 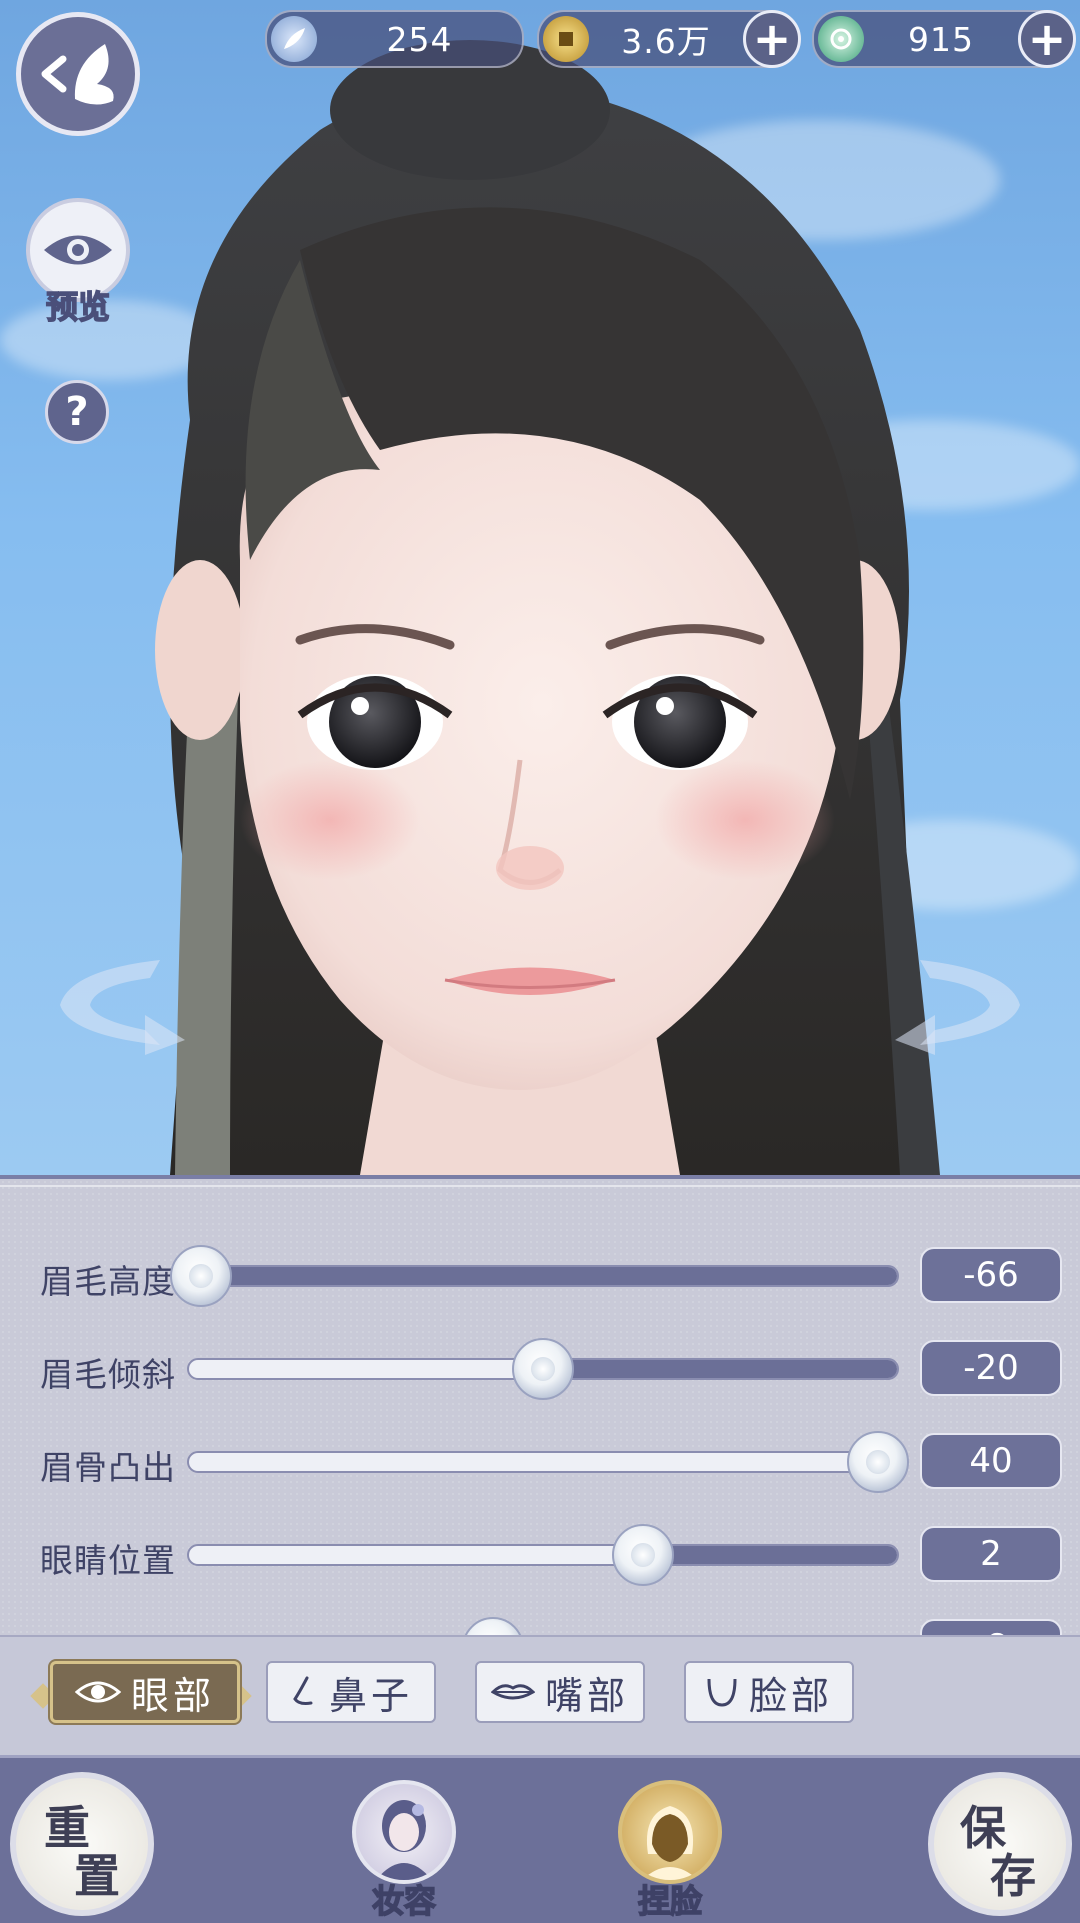 I want to click on tab-label: 嘴部, so click(x=586, y=1695).